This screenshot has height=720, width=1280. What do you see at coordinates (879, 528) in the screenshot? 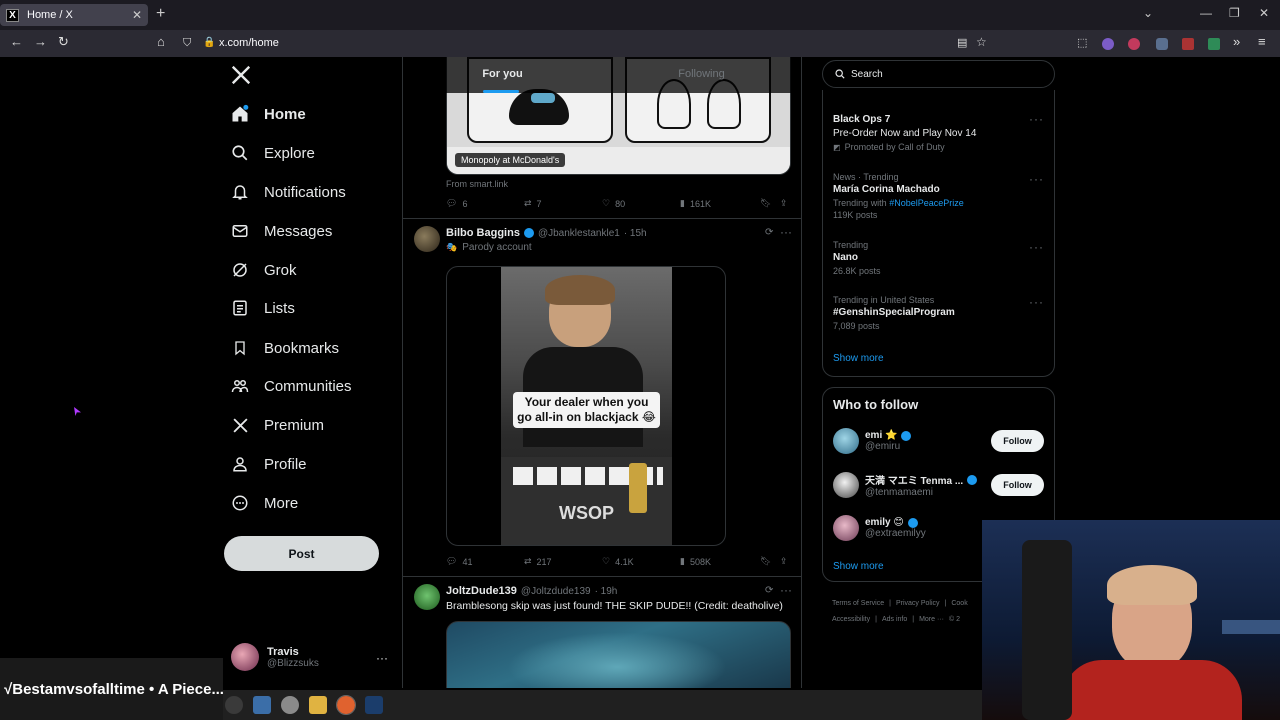
I see `follow-suggestion: emily 😊 @extraemilyy` at bounding box center [879, 528].